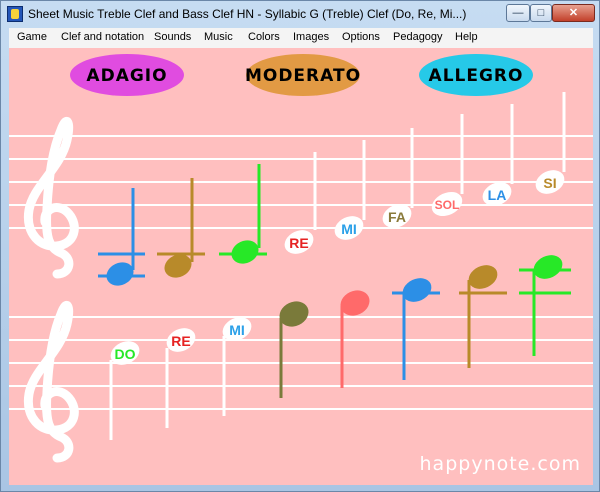 The height and width of the screenshot is (492, 600). I want to click on tempo-button-moderato-label: MODERATO, so click(303, 76).